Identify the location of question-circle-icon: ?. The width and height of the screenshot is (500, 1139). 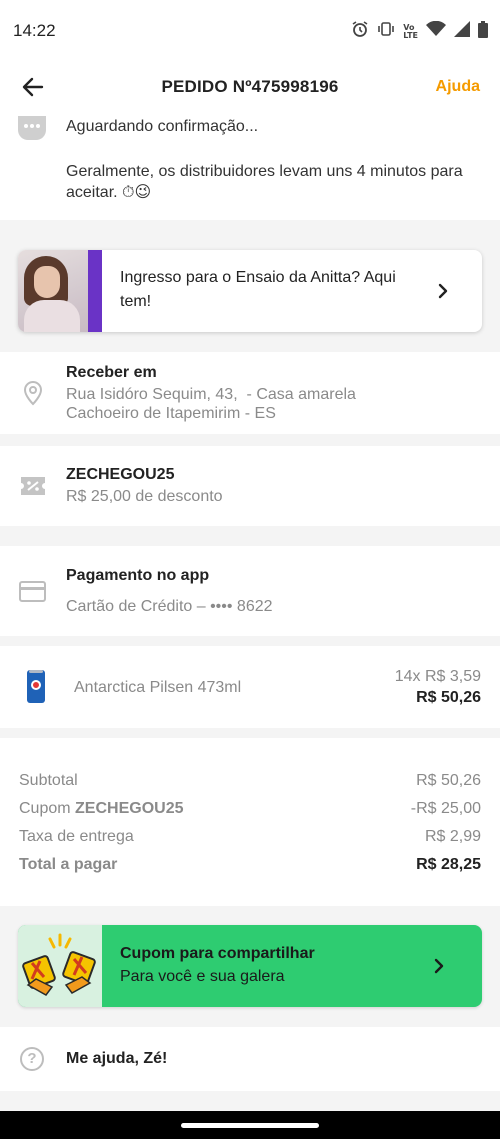
(32, 1059).